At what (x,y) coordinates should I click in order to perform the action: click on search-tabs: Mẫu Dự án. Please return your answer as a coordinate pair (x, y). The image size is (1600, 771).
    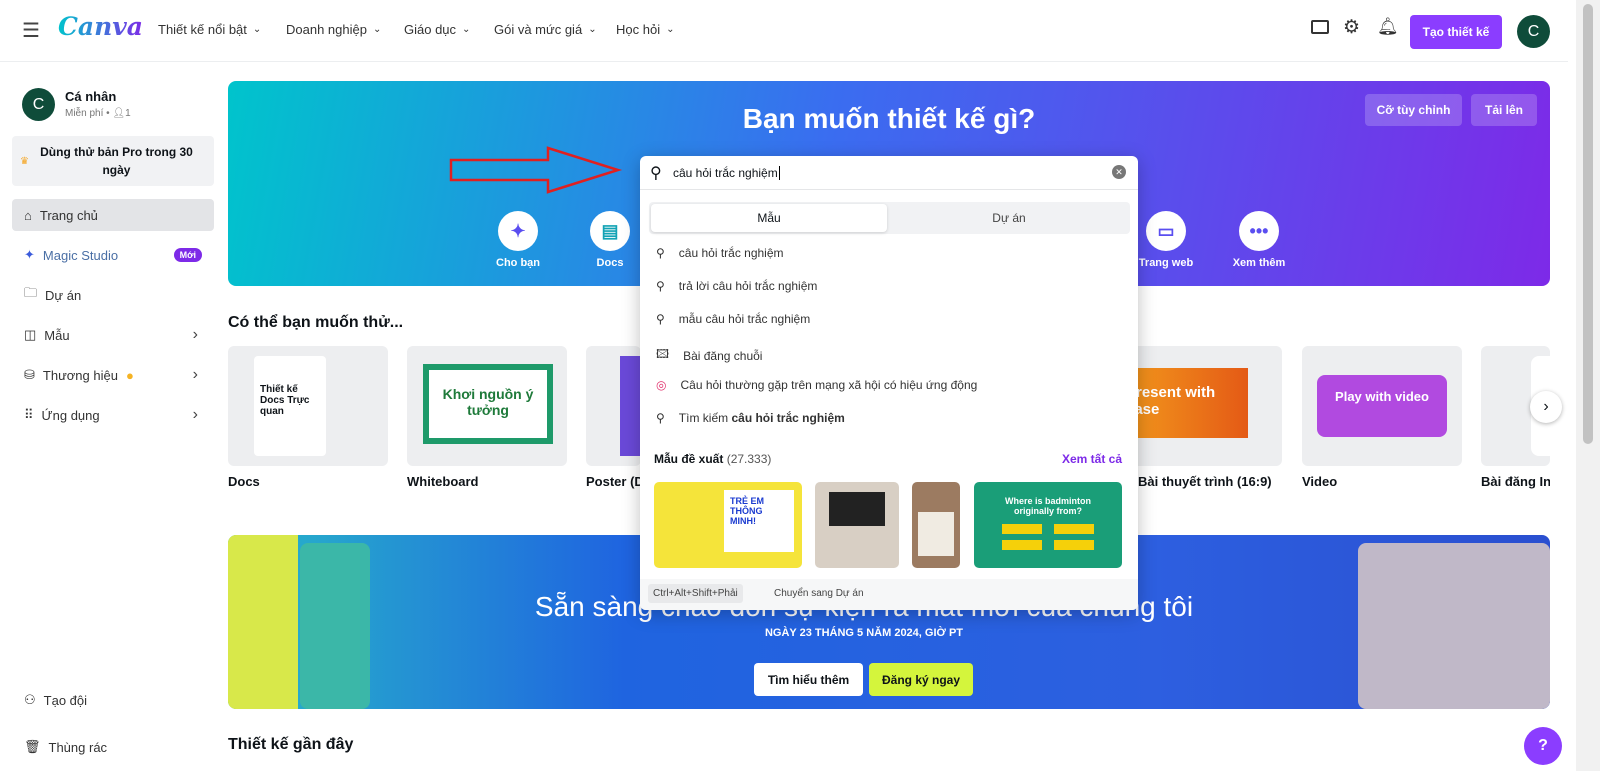
    Looking at the image, I should click on (889, 218).